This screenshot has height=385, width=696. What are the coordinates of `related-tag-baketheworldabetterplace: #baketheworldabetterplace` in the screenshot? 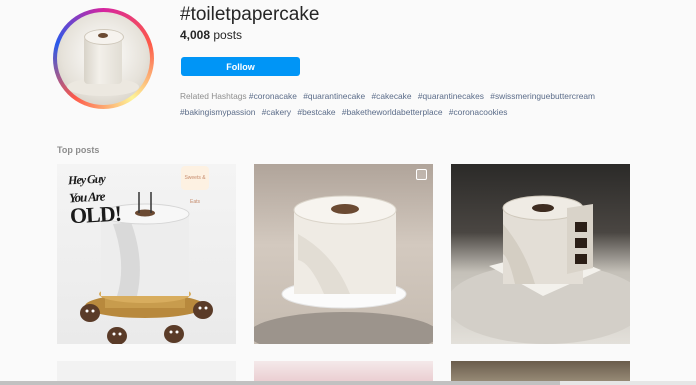 It's located at (392, 112).